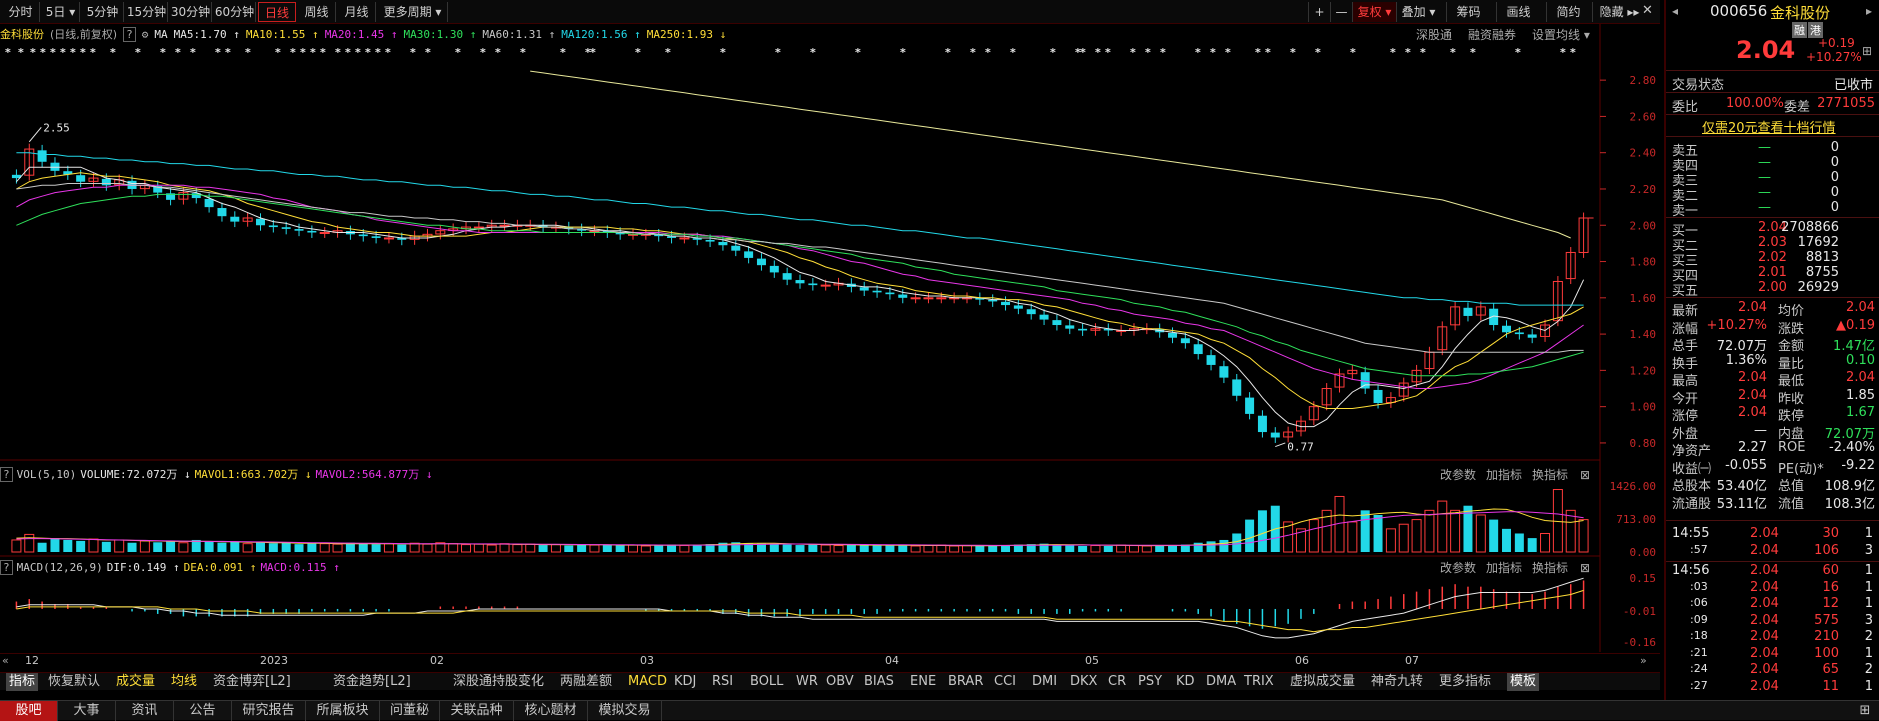 This screenshot has width=1879, height=721. What do you see at coordinates (1185, 682) in the screenshot?
I see `indicator-22: KD` at bounding box center [1185, 682].